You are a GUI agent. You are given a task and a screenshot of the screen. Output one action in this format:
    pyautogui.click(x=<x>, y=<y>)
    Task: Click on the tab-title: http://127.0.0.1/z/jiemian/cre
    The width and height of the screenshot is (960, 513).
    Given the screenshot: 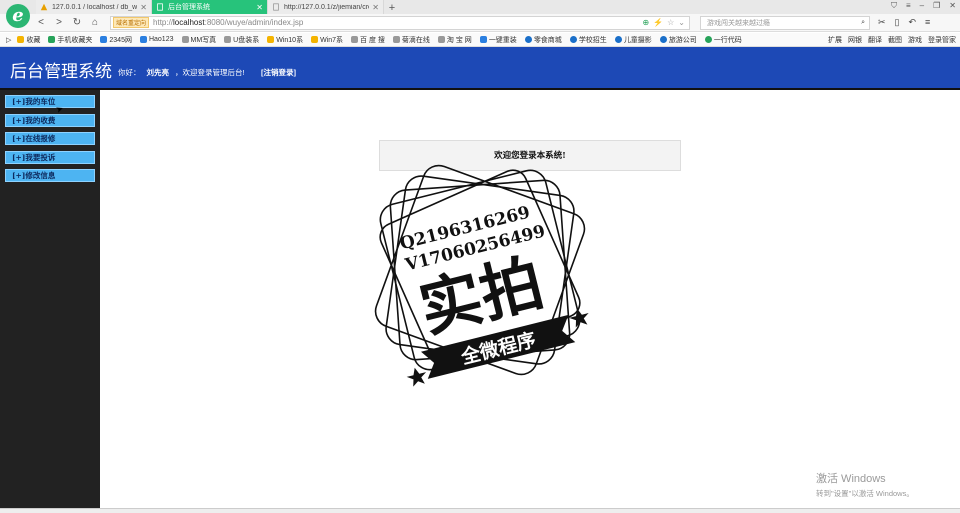 What is the action you would take?
    pyautogui.click(x=327, y=7)
    